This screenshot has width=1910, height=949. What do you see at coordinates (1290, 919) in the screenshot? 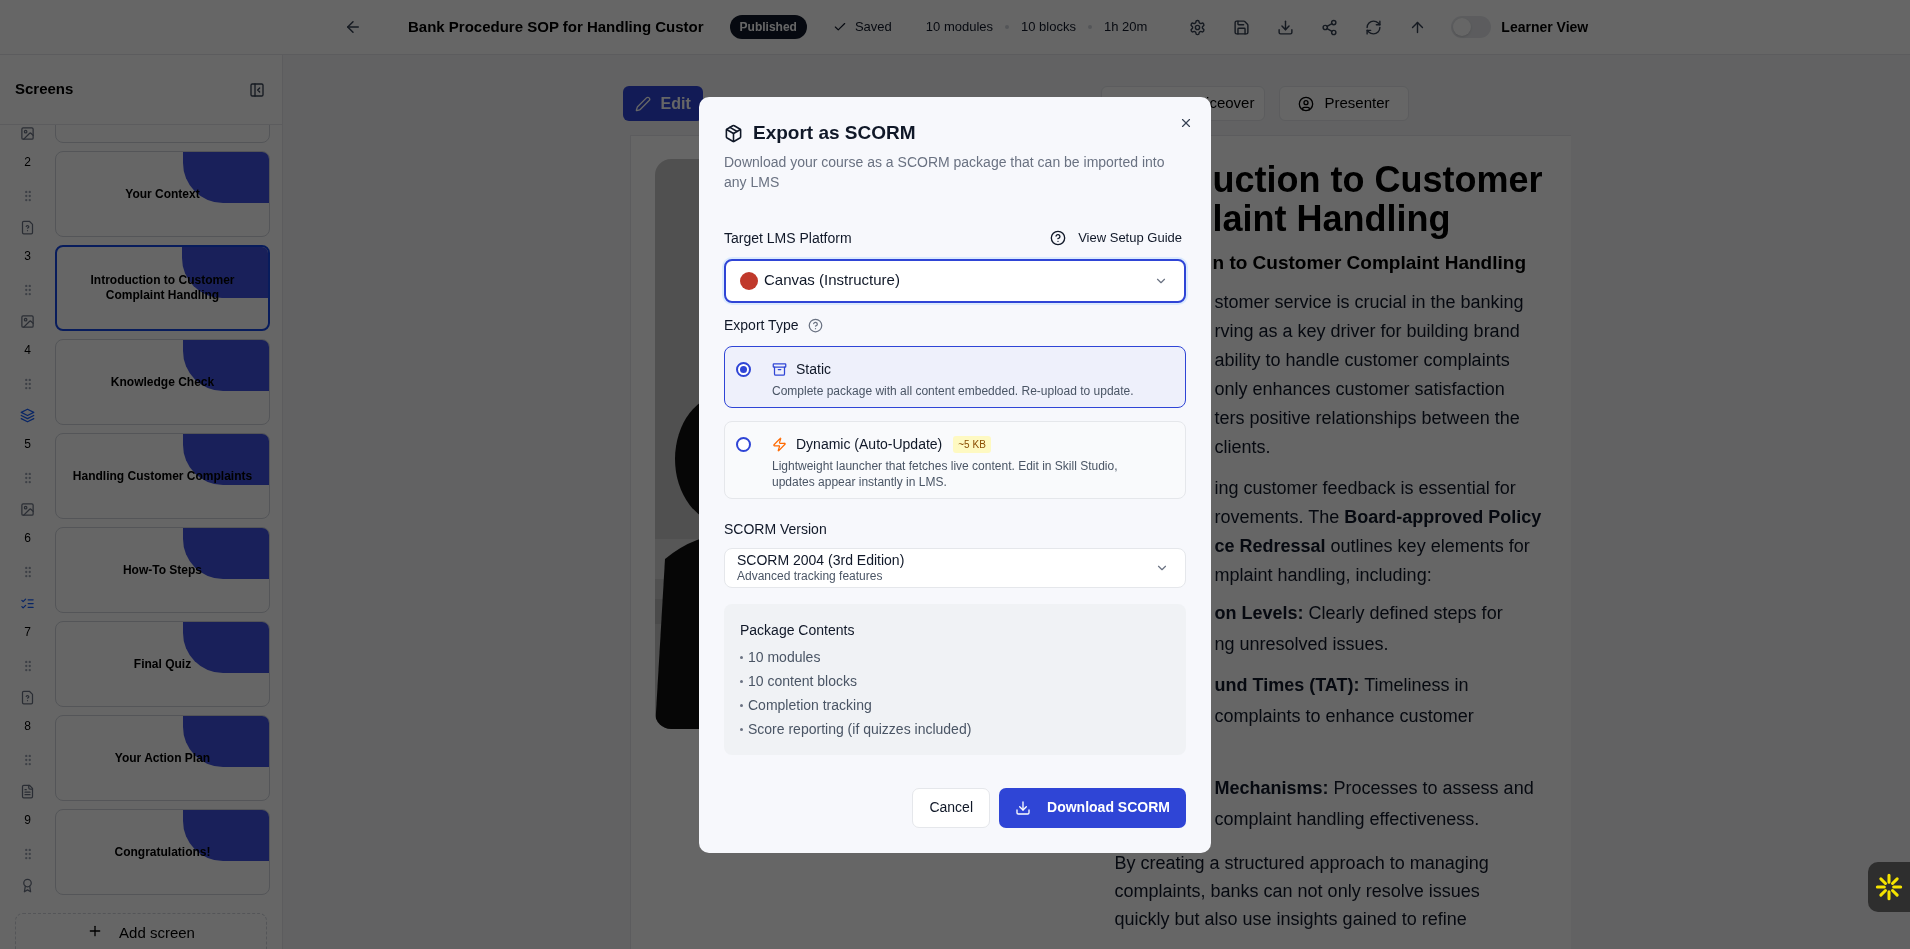
I see `paragraph-text: quickly but also use insights gained to refine` at bounding box center [1290, 919].